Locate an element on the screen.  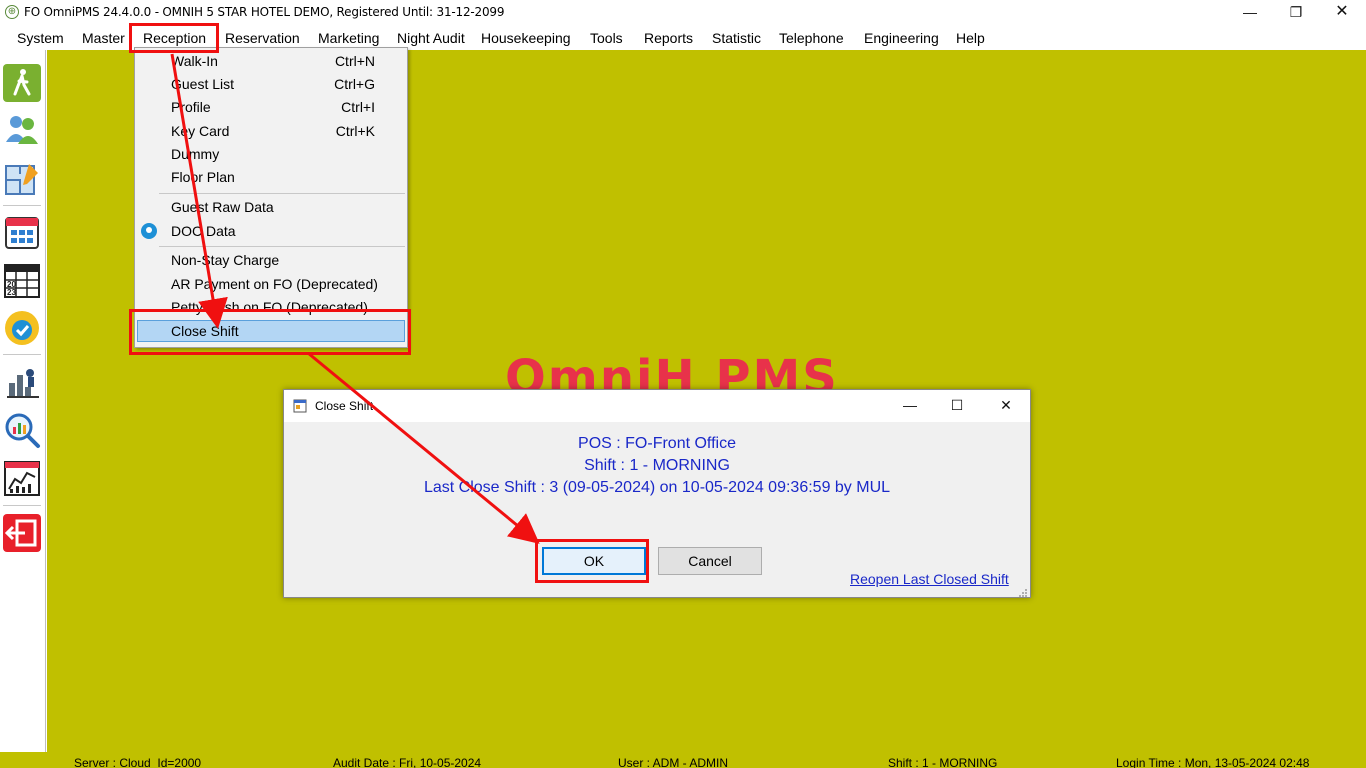
dialog-pos-text: POS : FO-Front Office is located at coordinates (657, 443).